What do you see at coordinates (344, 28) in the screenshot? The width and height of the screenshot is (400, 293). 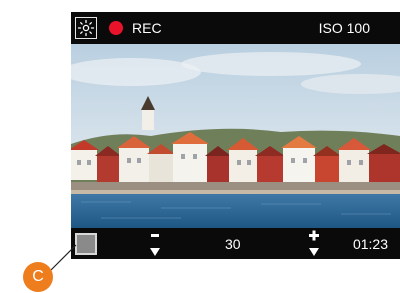 I see `iso-label: ISO 100` at bounding box center [344, 28].